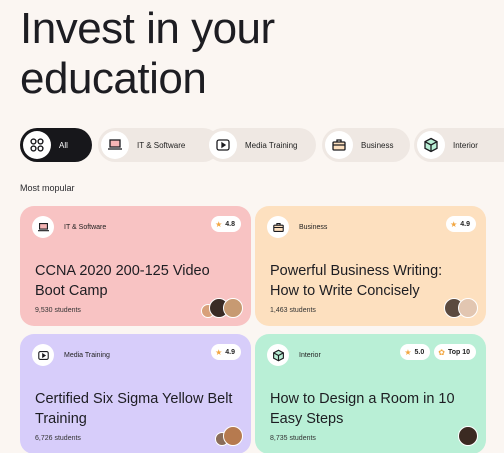 Image resolution: width=504 pixels, height=453 pixels. I want to click on chip-label: Media Training, so click(271, 145).